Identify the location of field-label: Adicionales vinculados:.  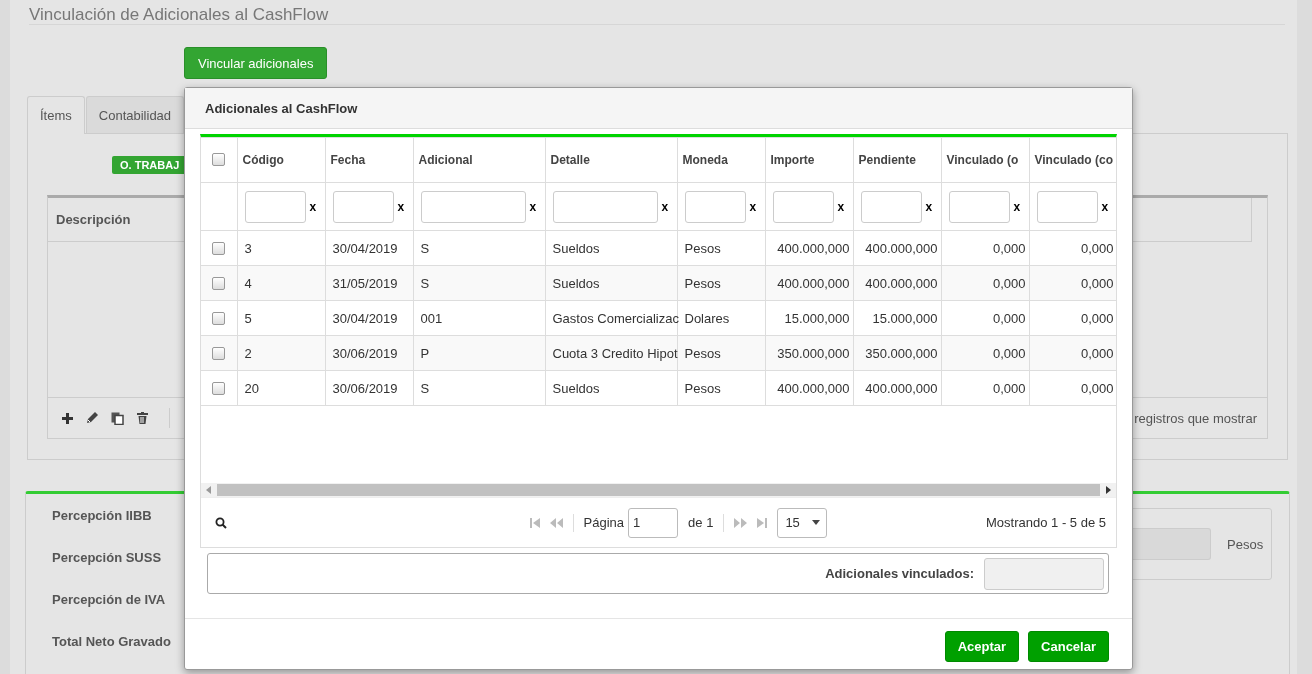
(899, 573).